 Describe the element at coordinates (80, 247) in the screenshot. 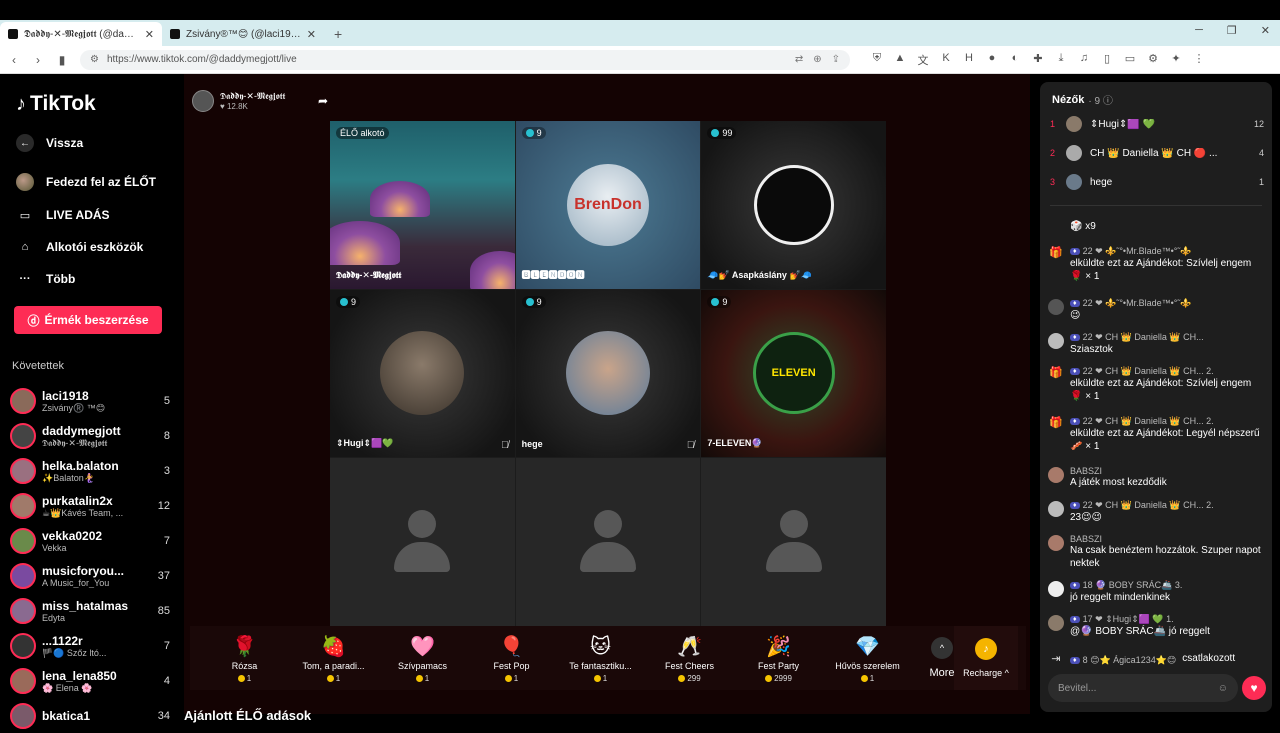

I see `nav-creator-tools: ⌂ Alkotói eszközök` at that location.